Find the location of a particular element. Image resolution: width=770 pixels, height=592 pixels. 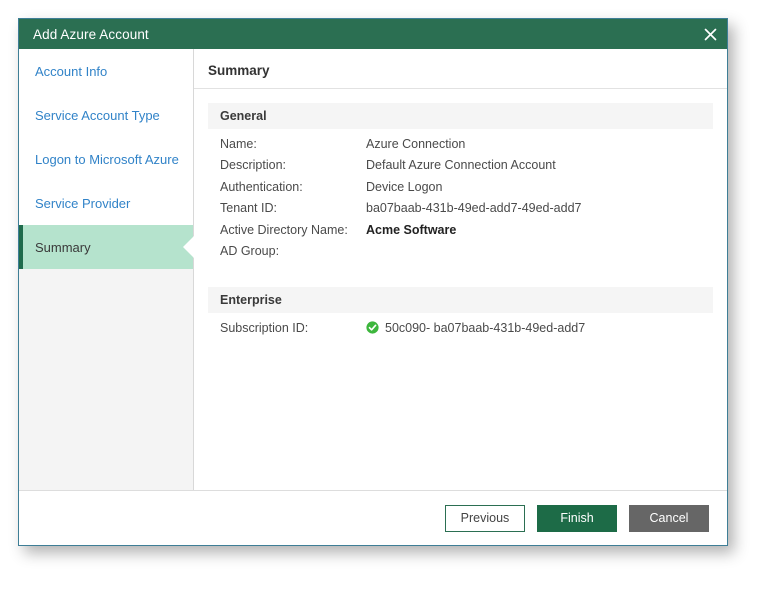

sidebar-item-account-info: Account Info is located at coordinates (106, 71).